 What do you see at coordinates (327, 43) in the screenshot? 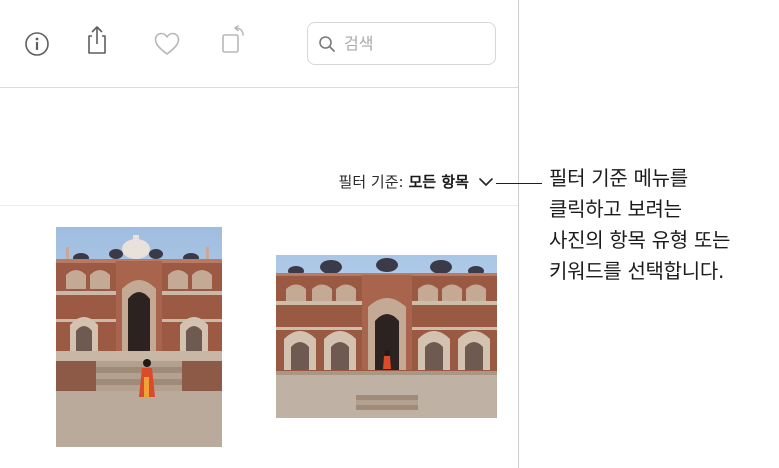
I see `search-icon` at bounding box center [327, 43].